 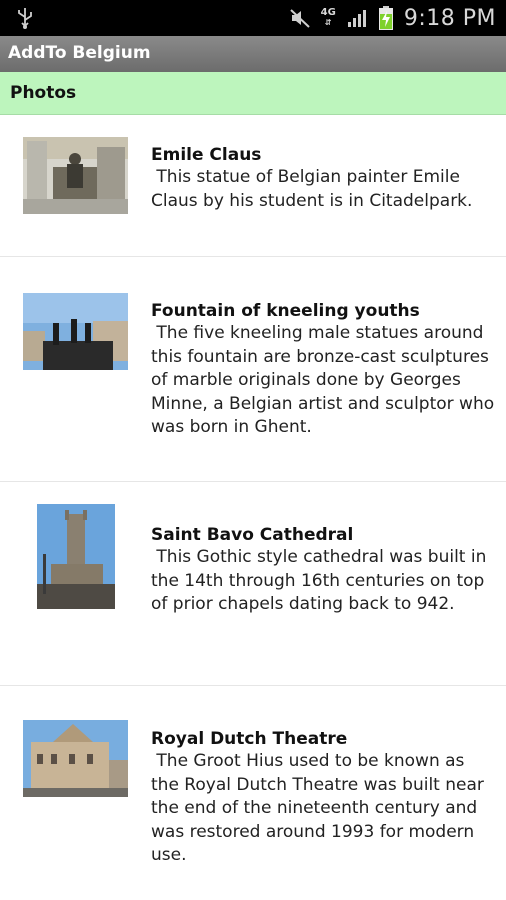 I want to click on section-header: Photos, so click(x=253, y=93).